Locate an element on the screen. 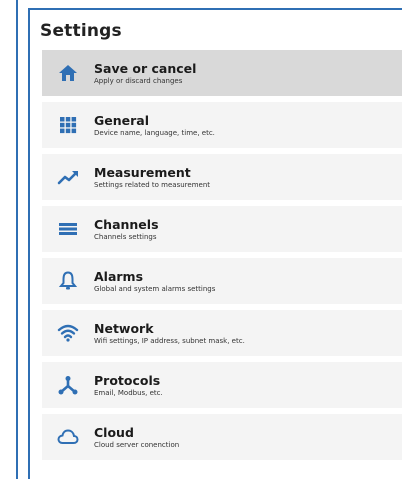 The width and height of the screenshot is (402, 479). menu-item-channels: Channels Channels settings is located at coordinates (222, 229).